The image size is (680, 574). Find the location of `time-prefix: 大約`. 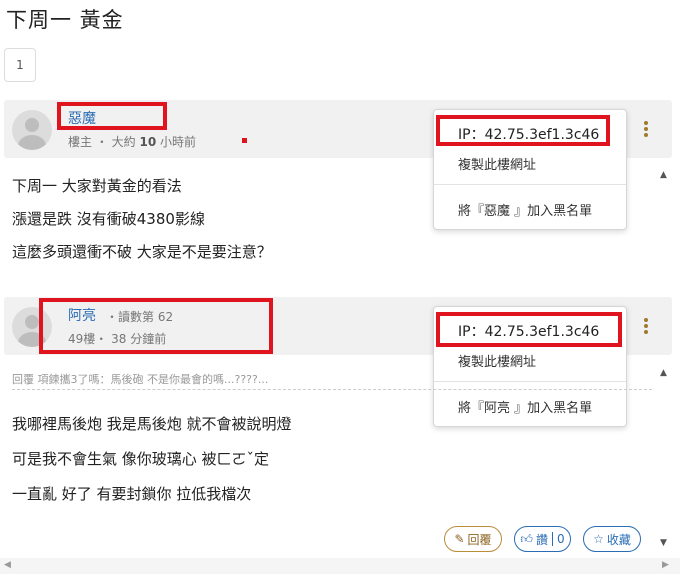

time-prefix: 大約 is located at coordinates (123, 142).